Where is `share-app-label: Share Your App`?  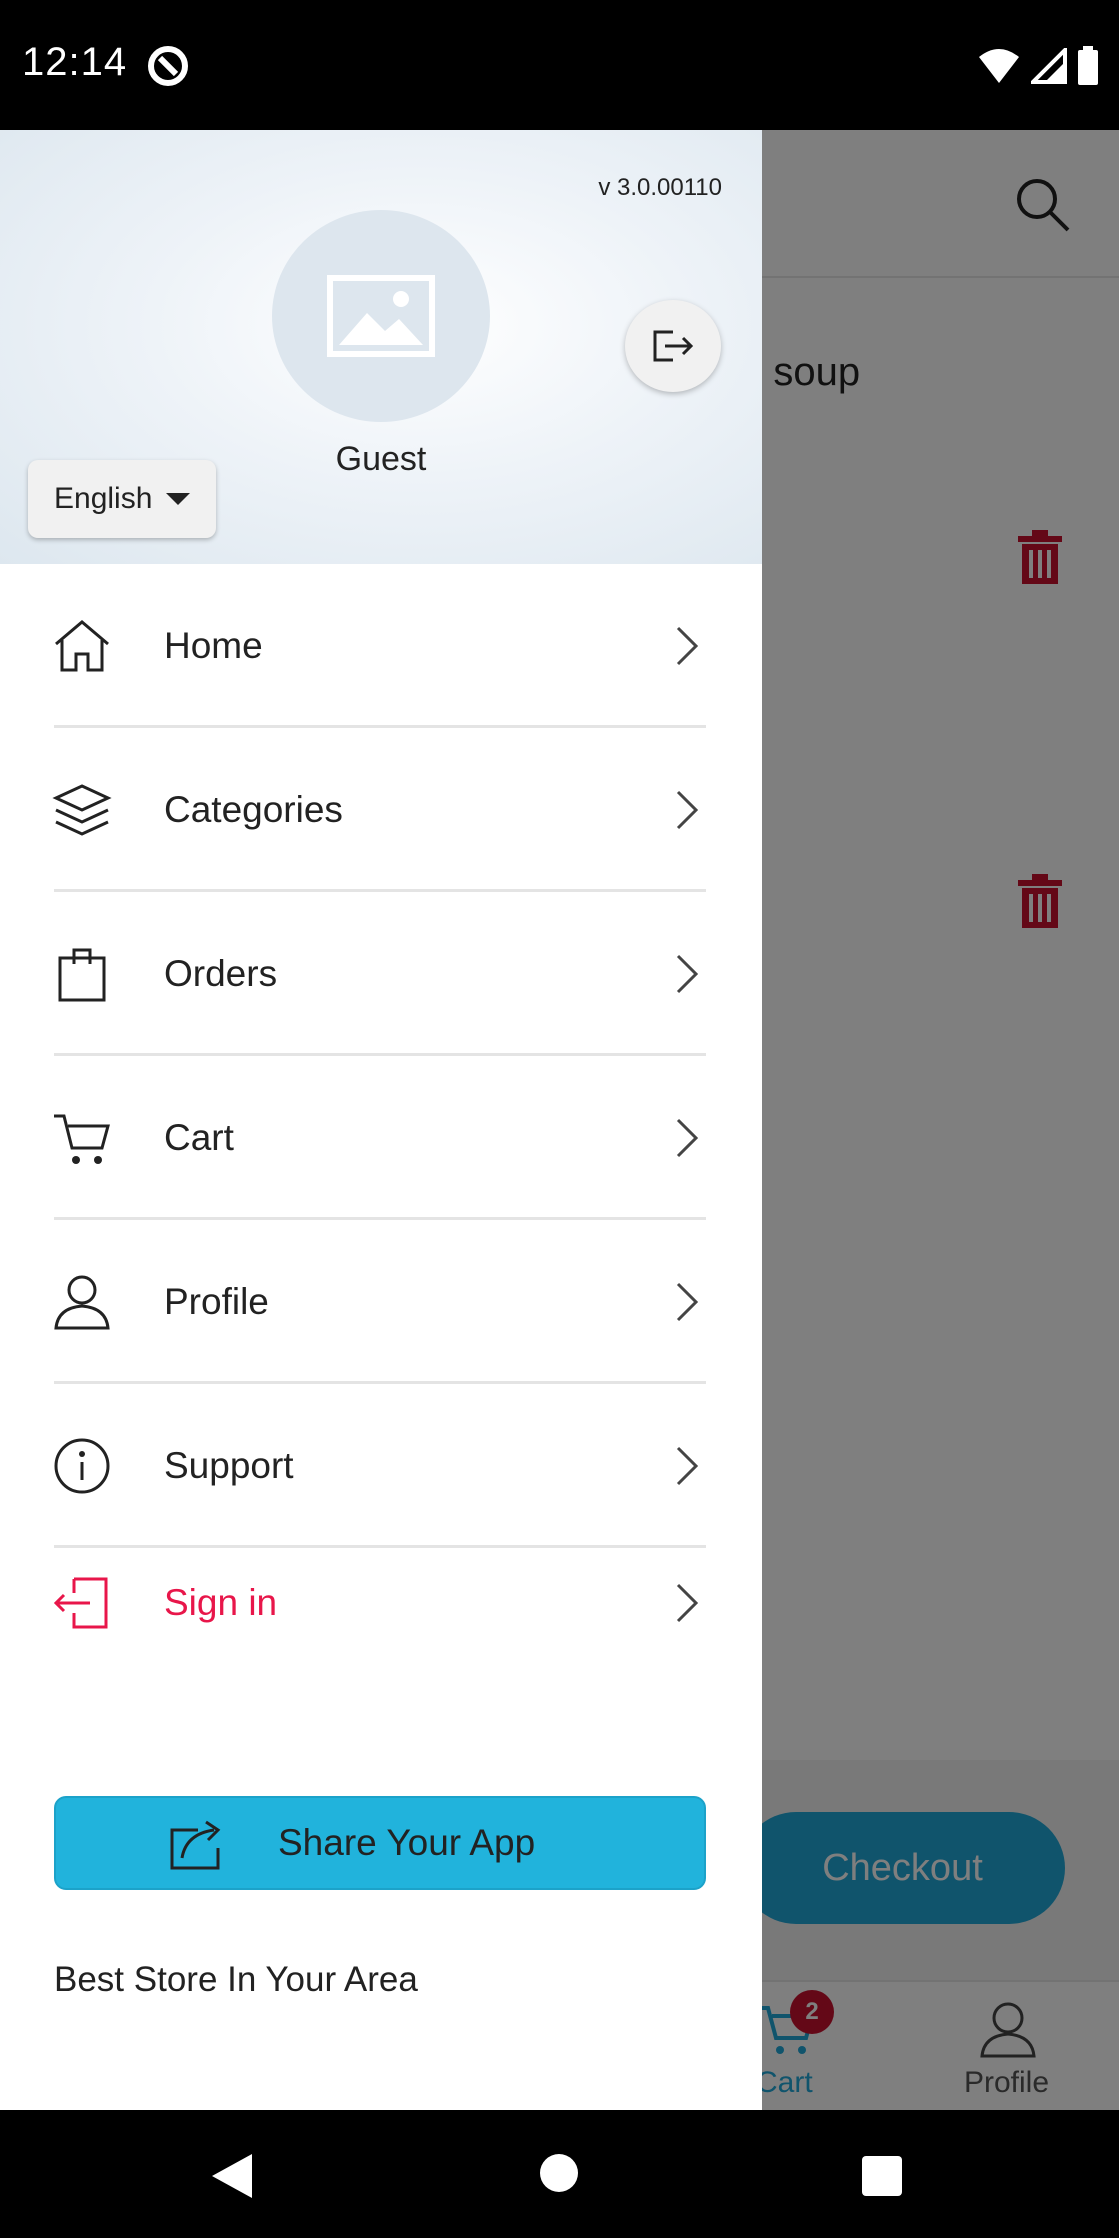 share-app-label: Share Your App is located at coordinates (407, 1842).